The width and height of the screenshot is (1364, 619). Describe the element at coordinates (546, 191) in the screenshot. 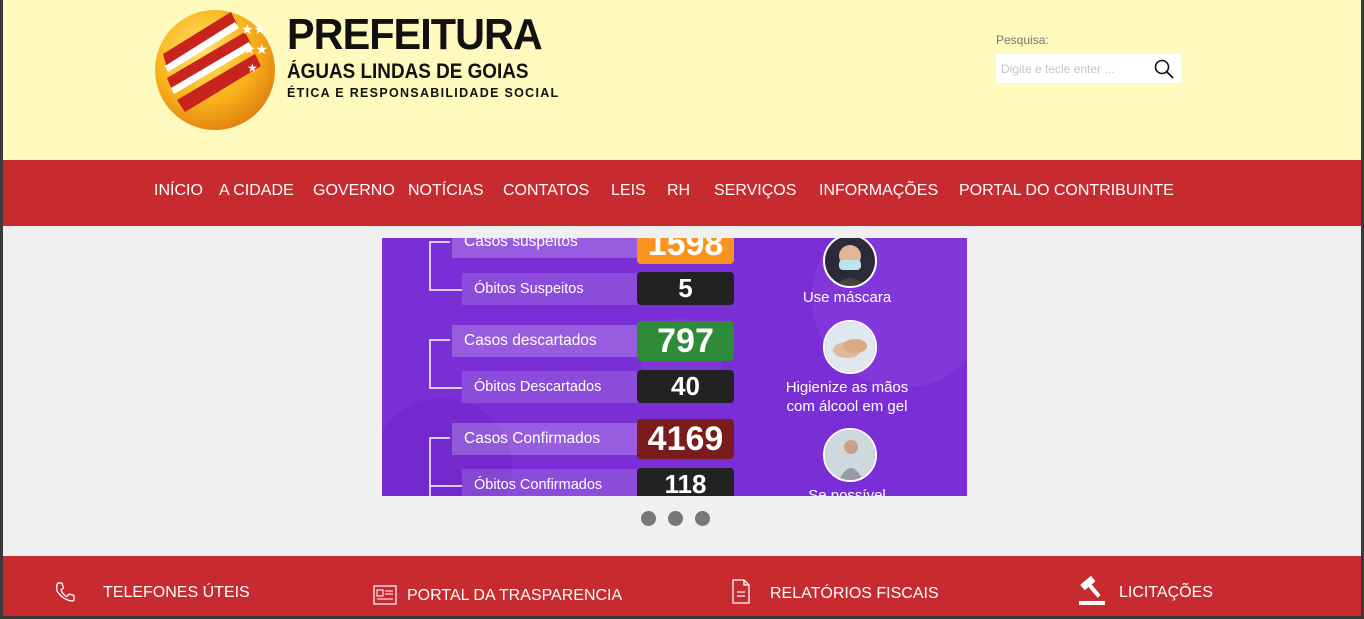

I see `nav-item-contatos: CONTATOS` at that location.